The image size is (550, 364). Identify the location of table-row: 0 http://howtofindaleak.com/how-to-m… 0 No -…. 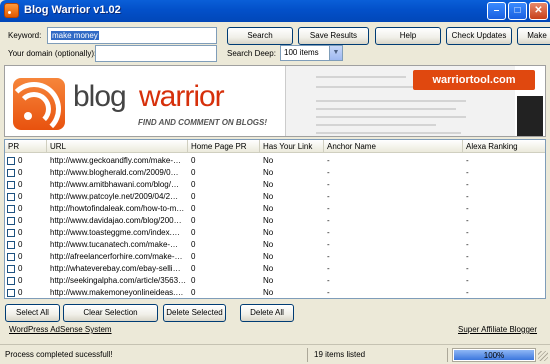
(275, 209).